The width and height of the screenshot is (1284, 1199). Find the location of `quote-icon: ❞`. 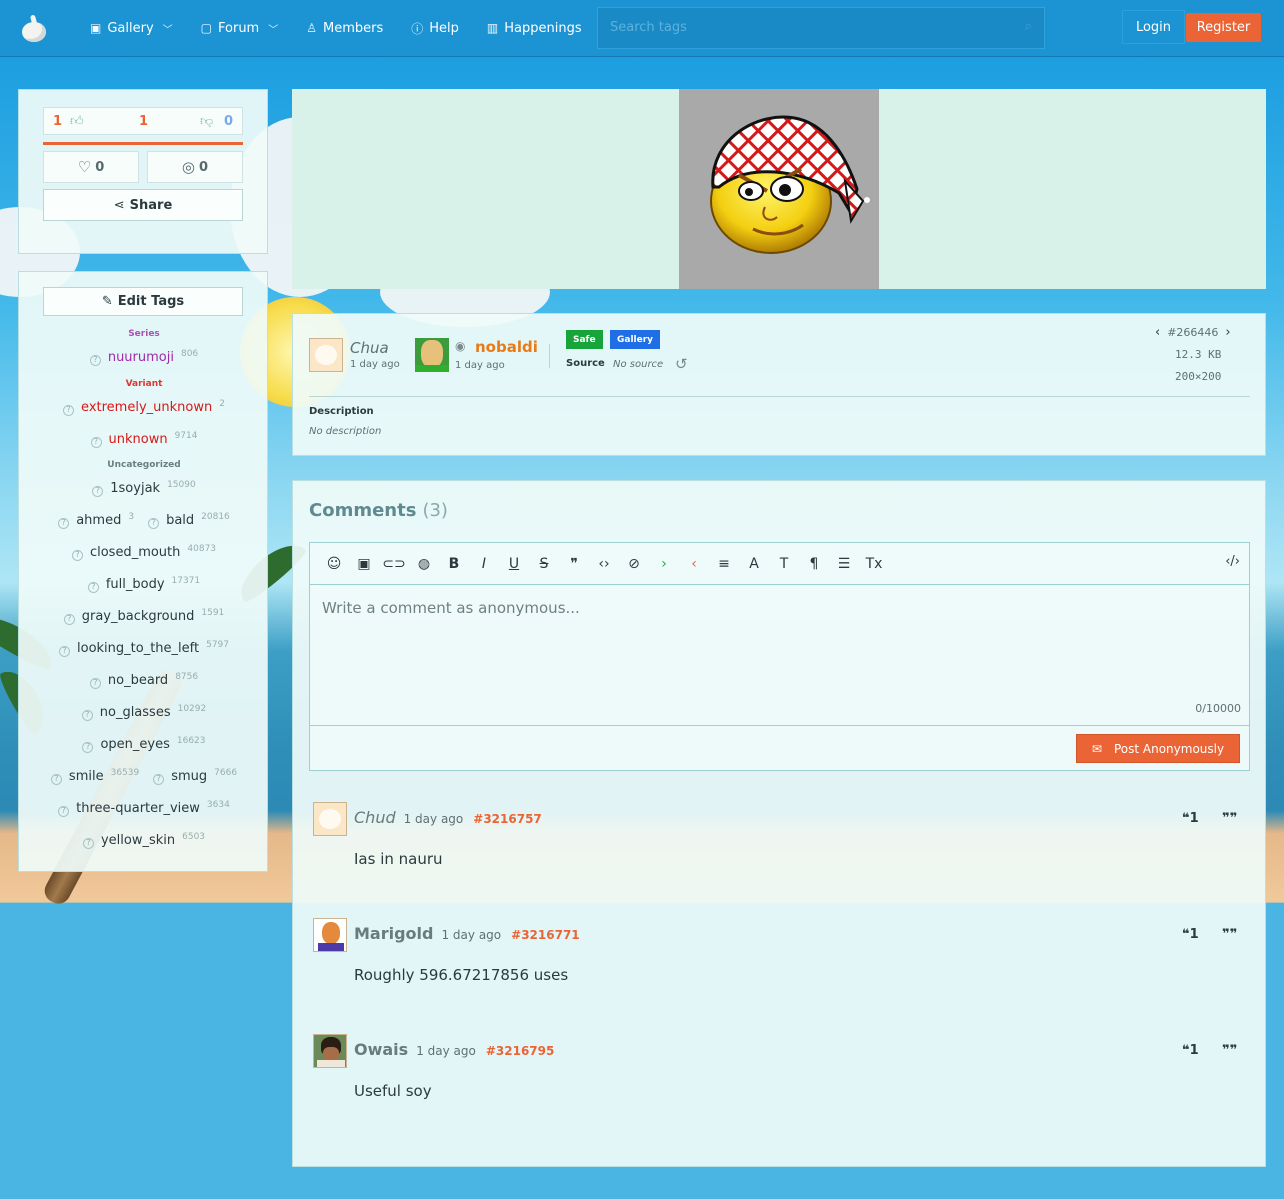

quote-icon: ❞ is located at coordinates (574, 564).